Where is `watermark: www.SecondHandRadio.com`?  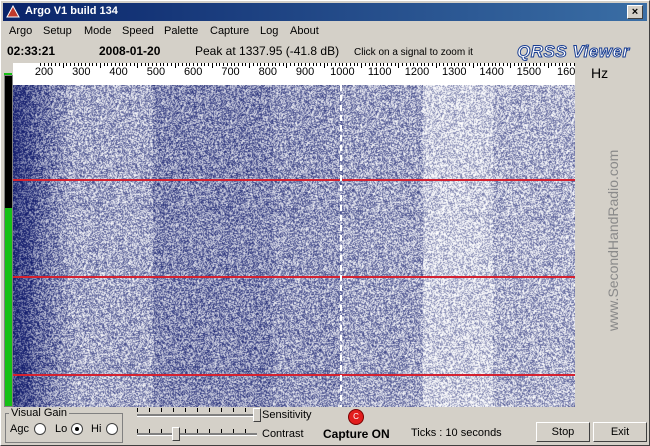
watermark: www.SecondHandRadio.com is located at coordinates (615, 226).